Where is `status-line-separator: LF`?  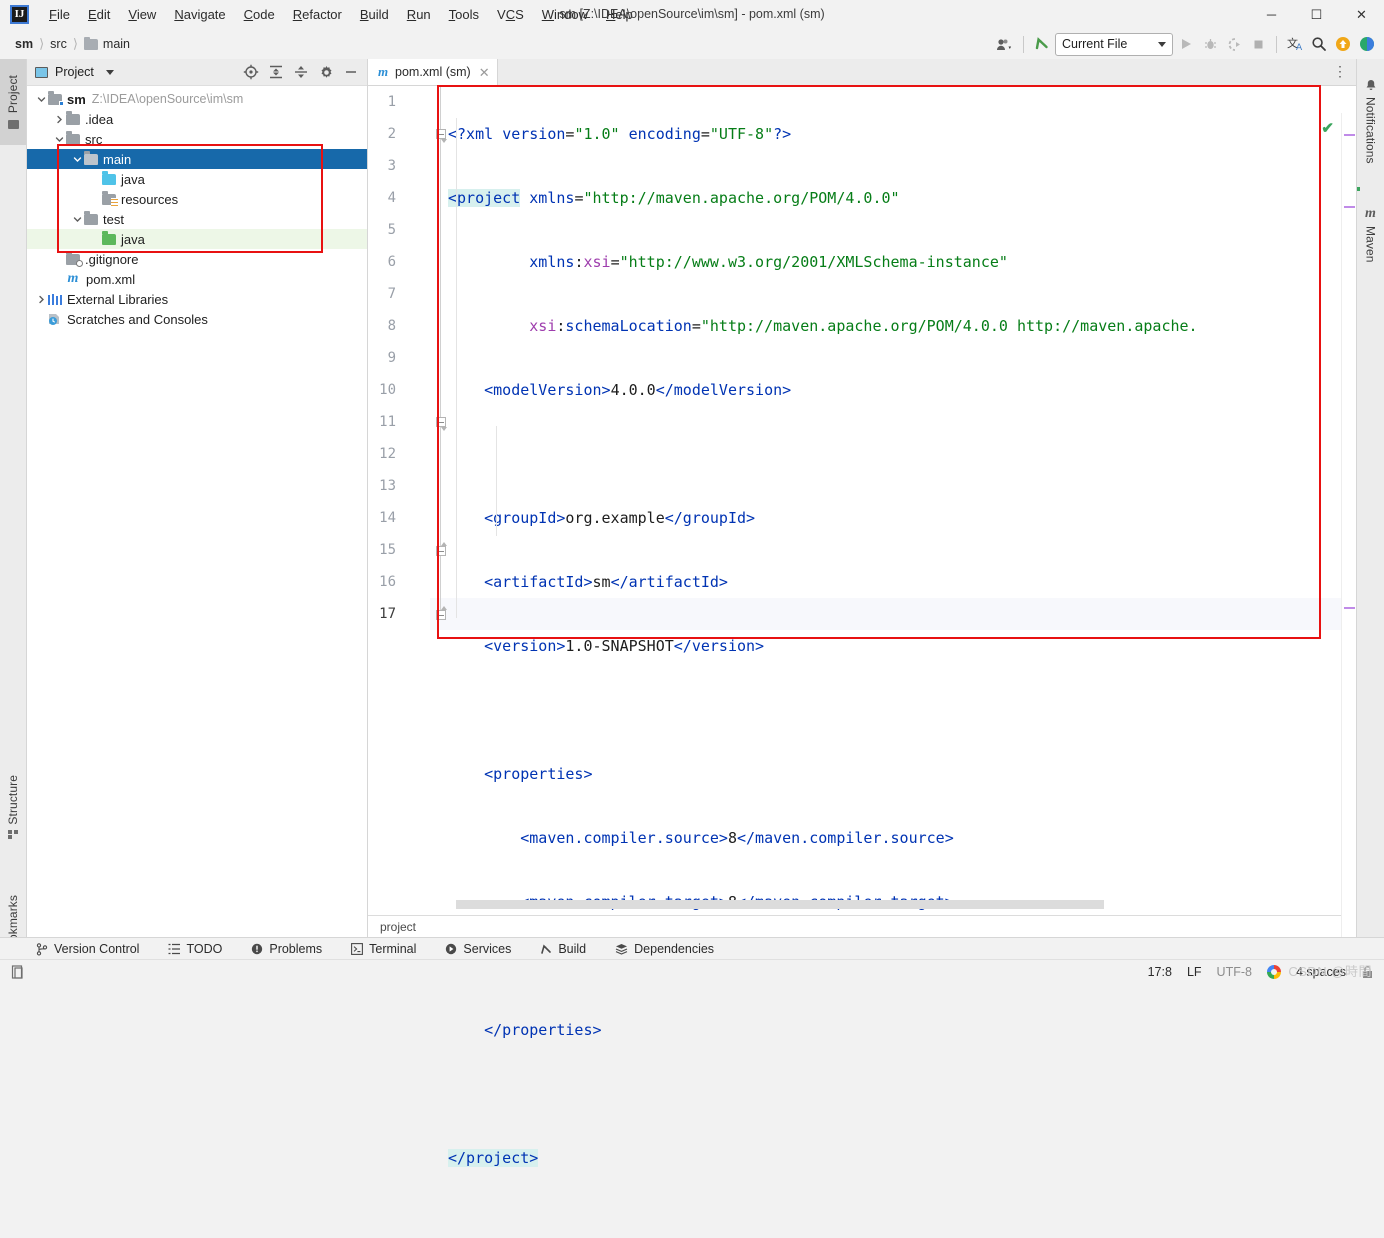 status-line-separator: LF is located at coordinates (1194, 972).